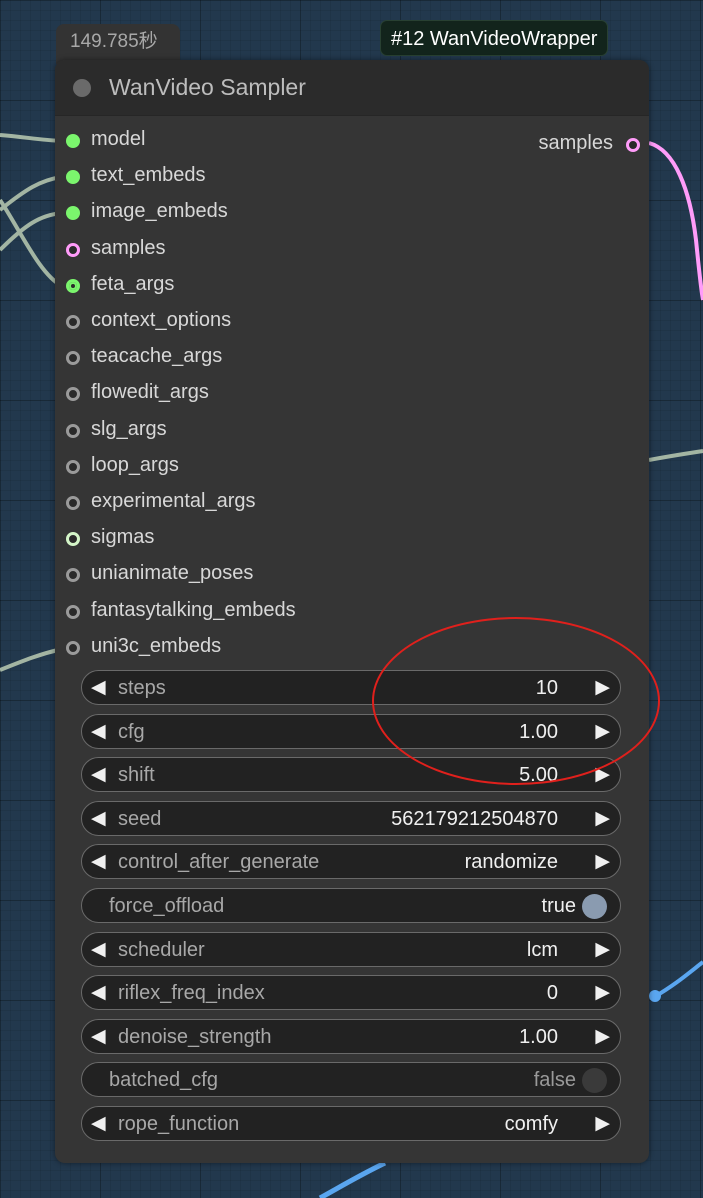 This screenshot has width=703, height=1198. I want to click on input-slot-feta-args: feta_args, so click(352, 286).